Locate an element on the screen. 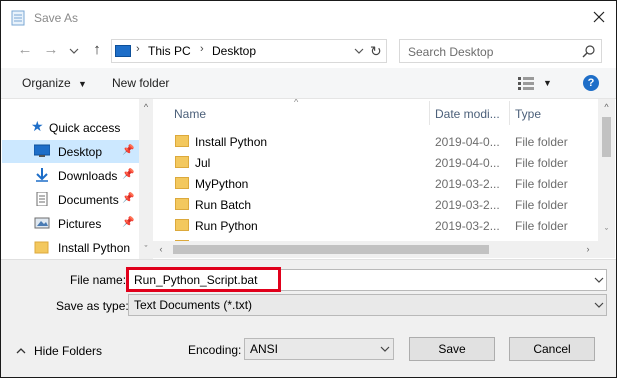 The image size is (617, 378). file-row: Run Python 2019-03-2... File folder is located at coordinates (375, 225).